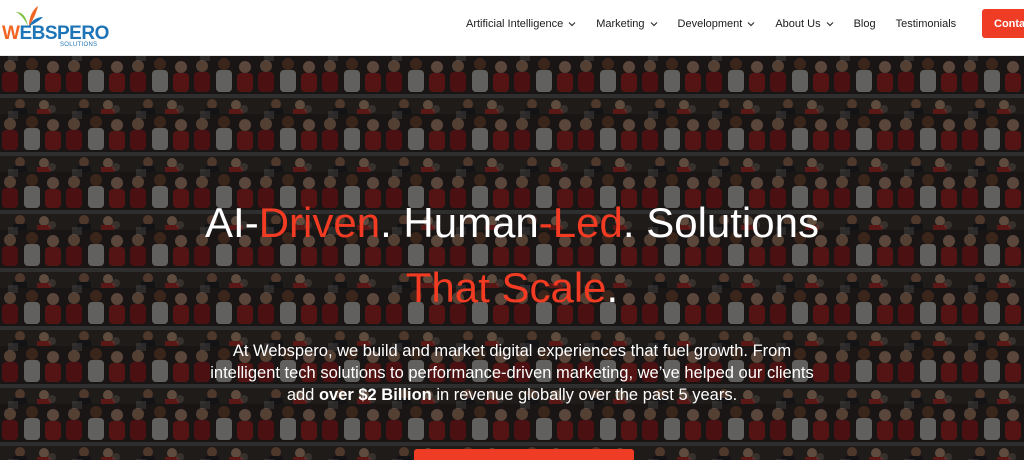 The image size is (1024, 460). I want to click on nav-label: Marketing, so click(620, 24).